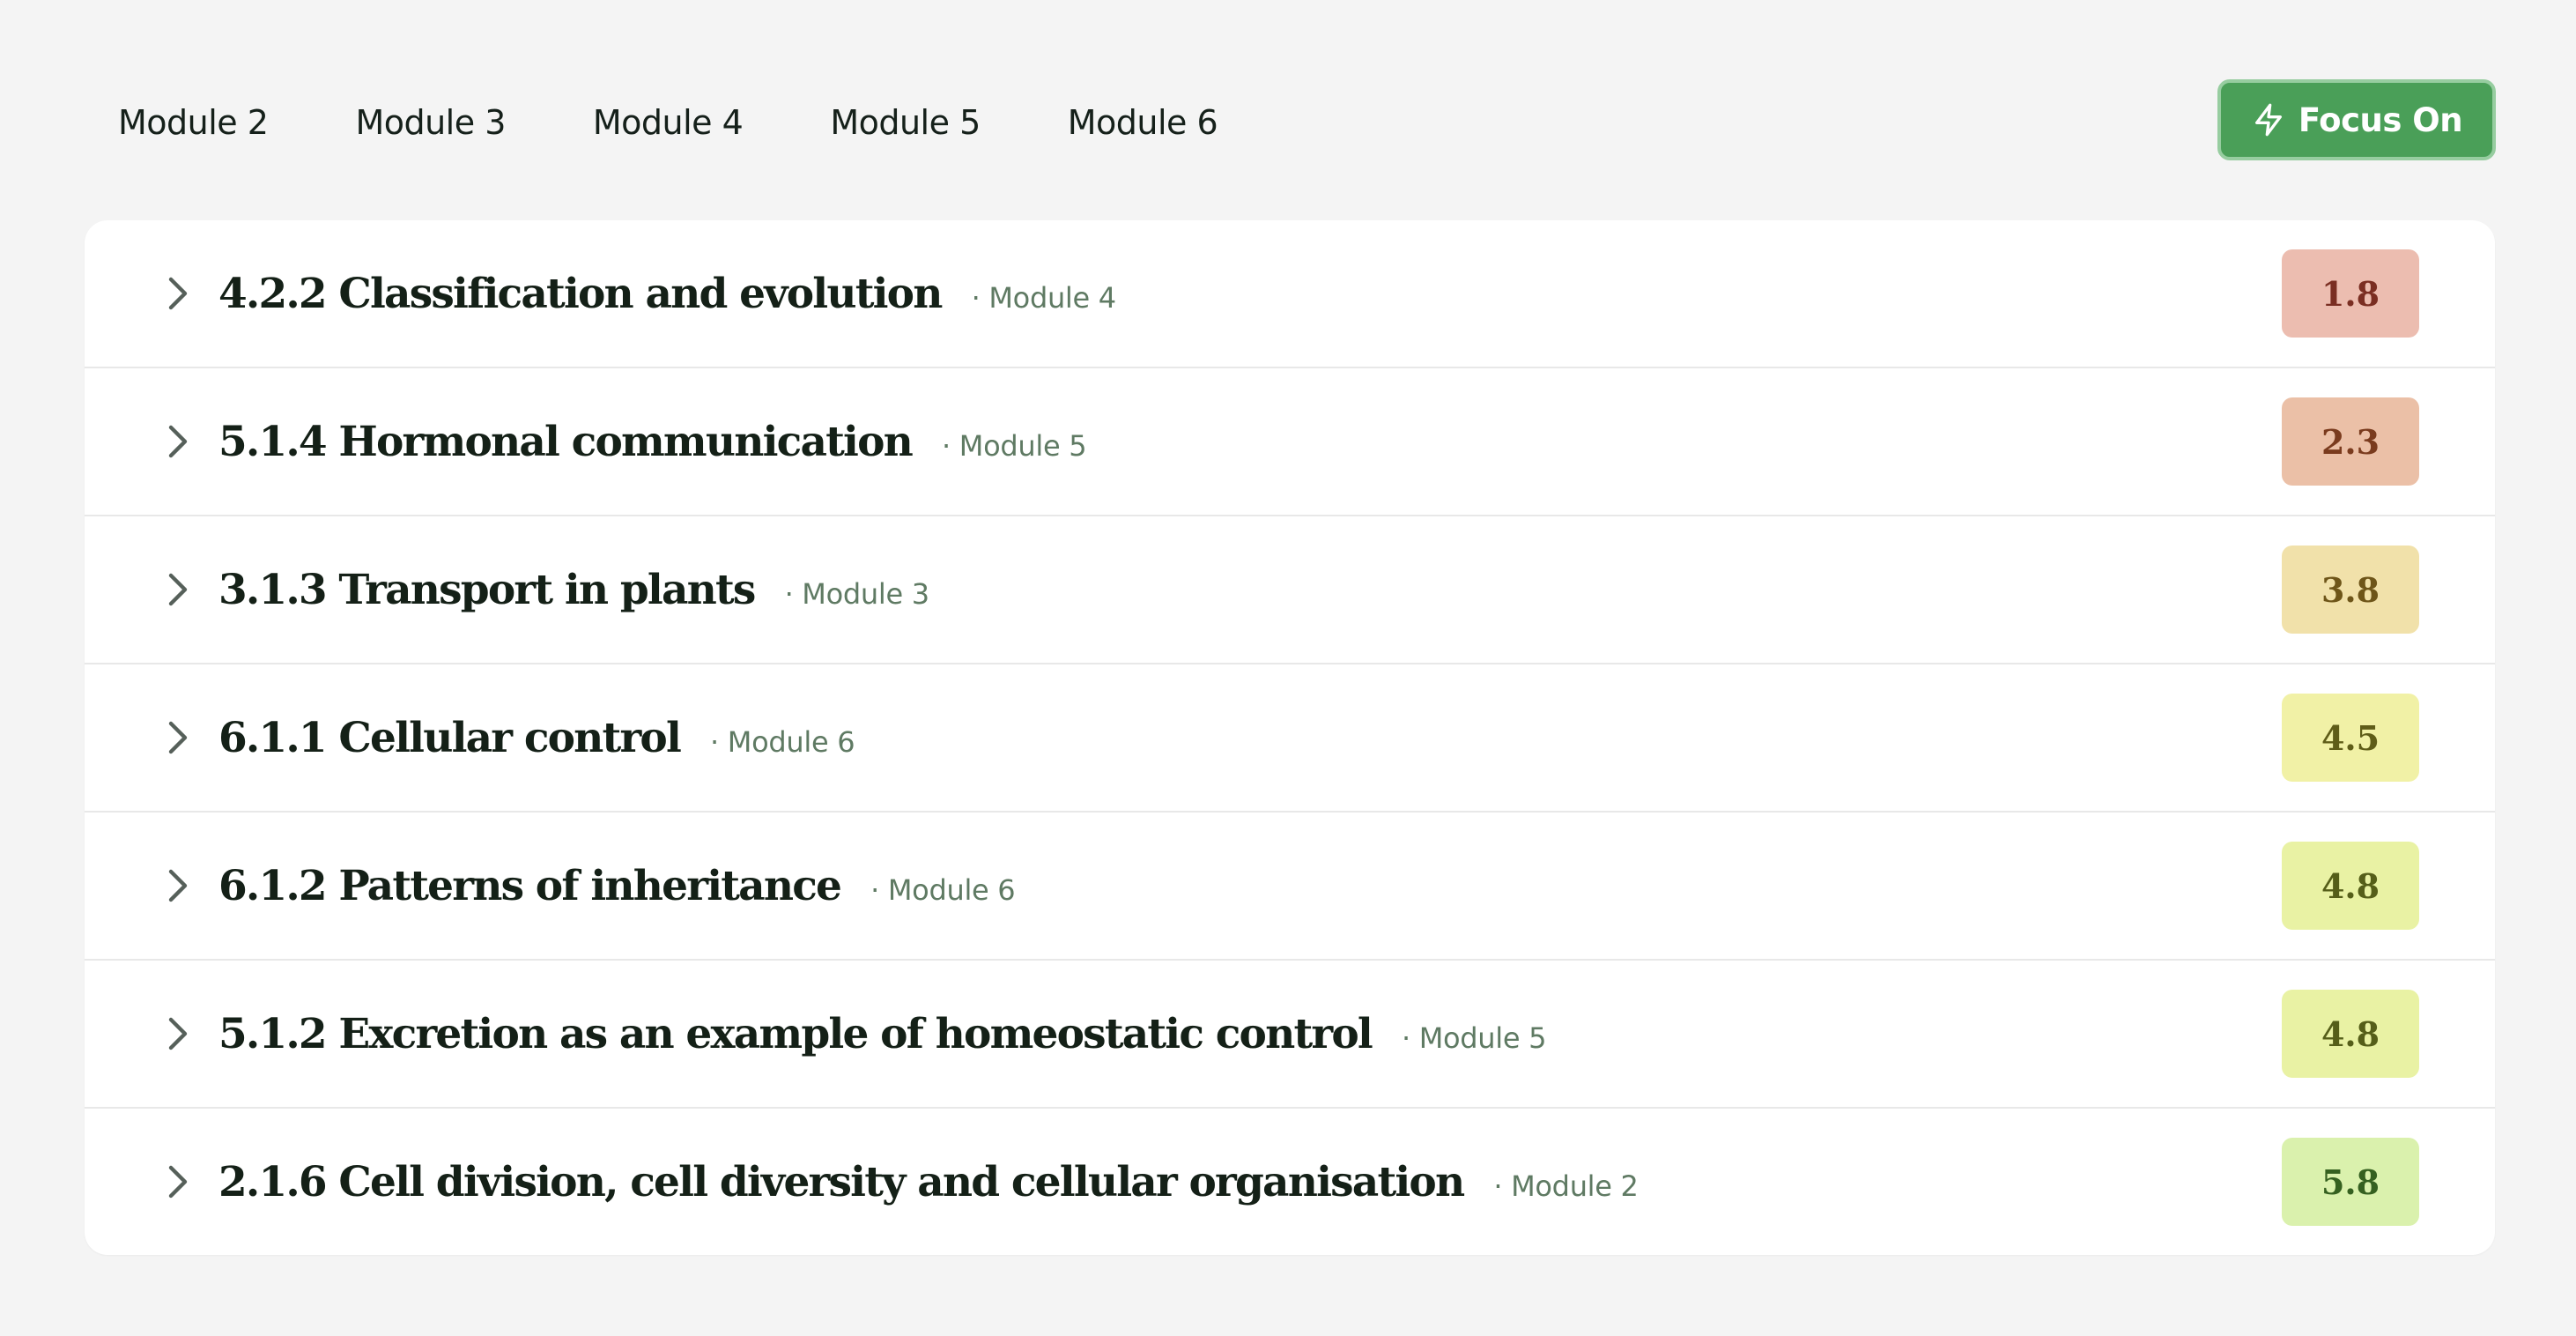  What do you see at coordinates (450, 737) in the screenshot?
I see `topic-name: 6.1.1 Cellular control` at bounding box center [450, 737].